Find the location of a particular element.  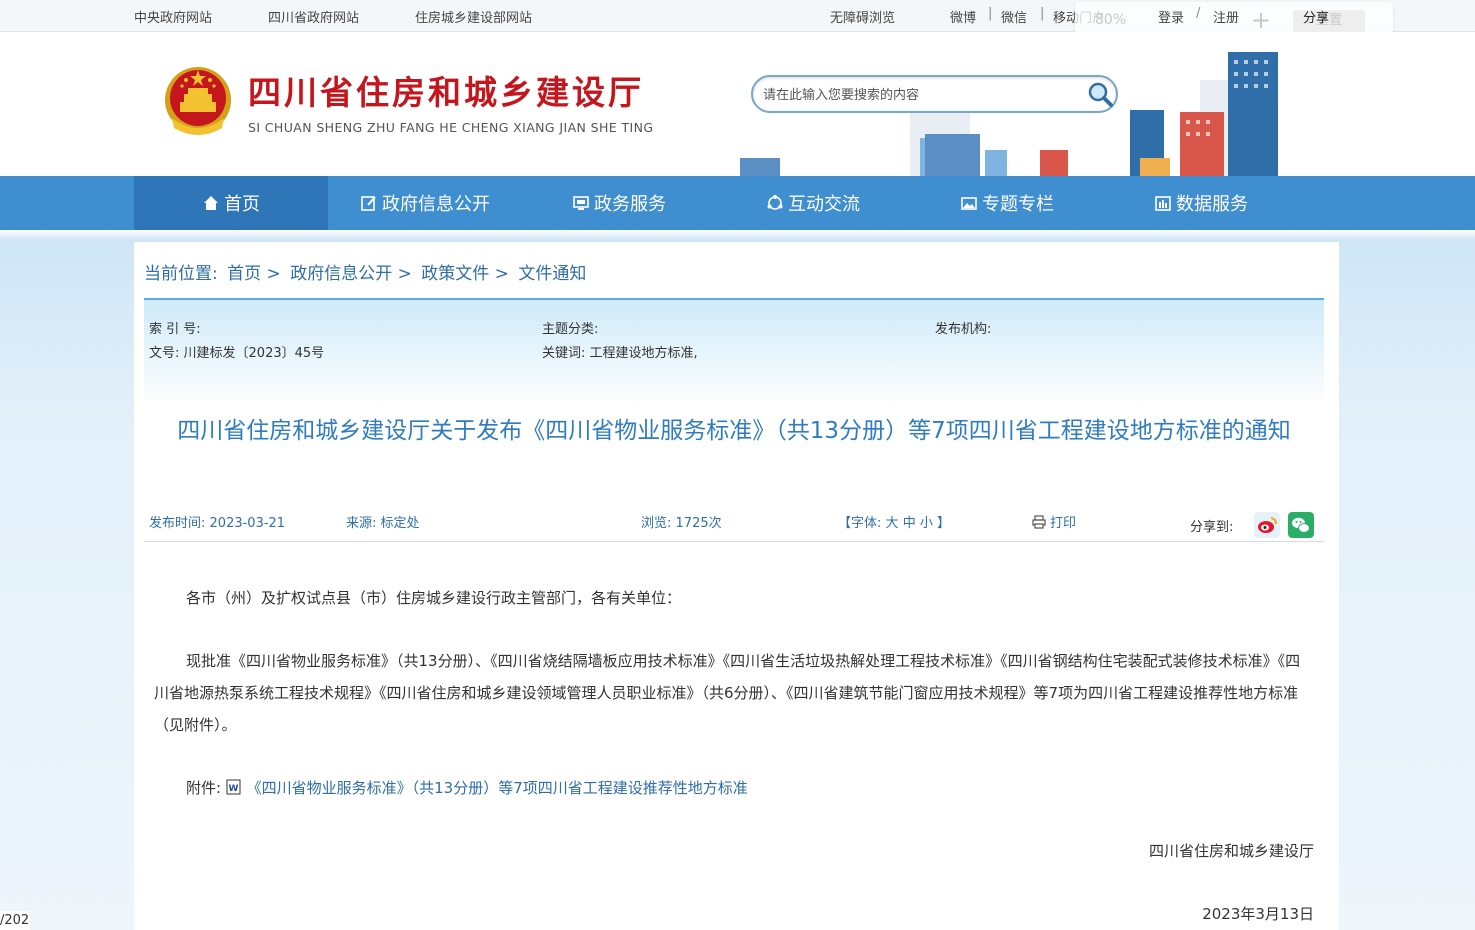

nav-item-special-topics: 专题专栏 is located at coordinates (1007, 203).